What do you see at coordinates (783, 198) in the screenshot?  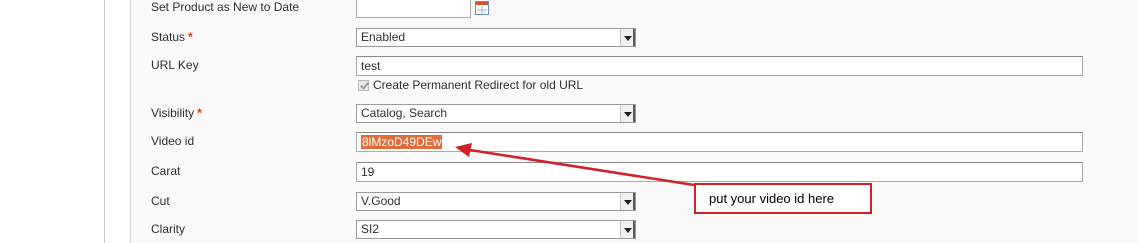 I see `annotation-callout: put your video id here` at bounding box center [783, 198].